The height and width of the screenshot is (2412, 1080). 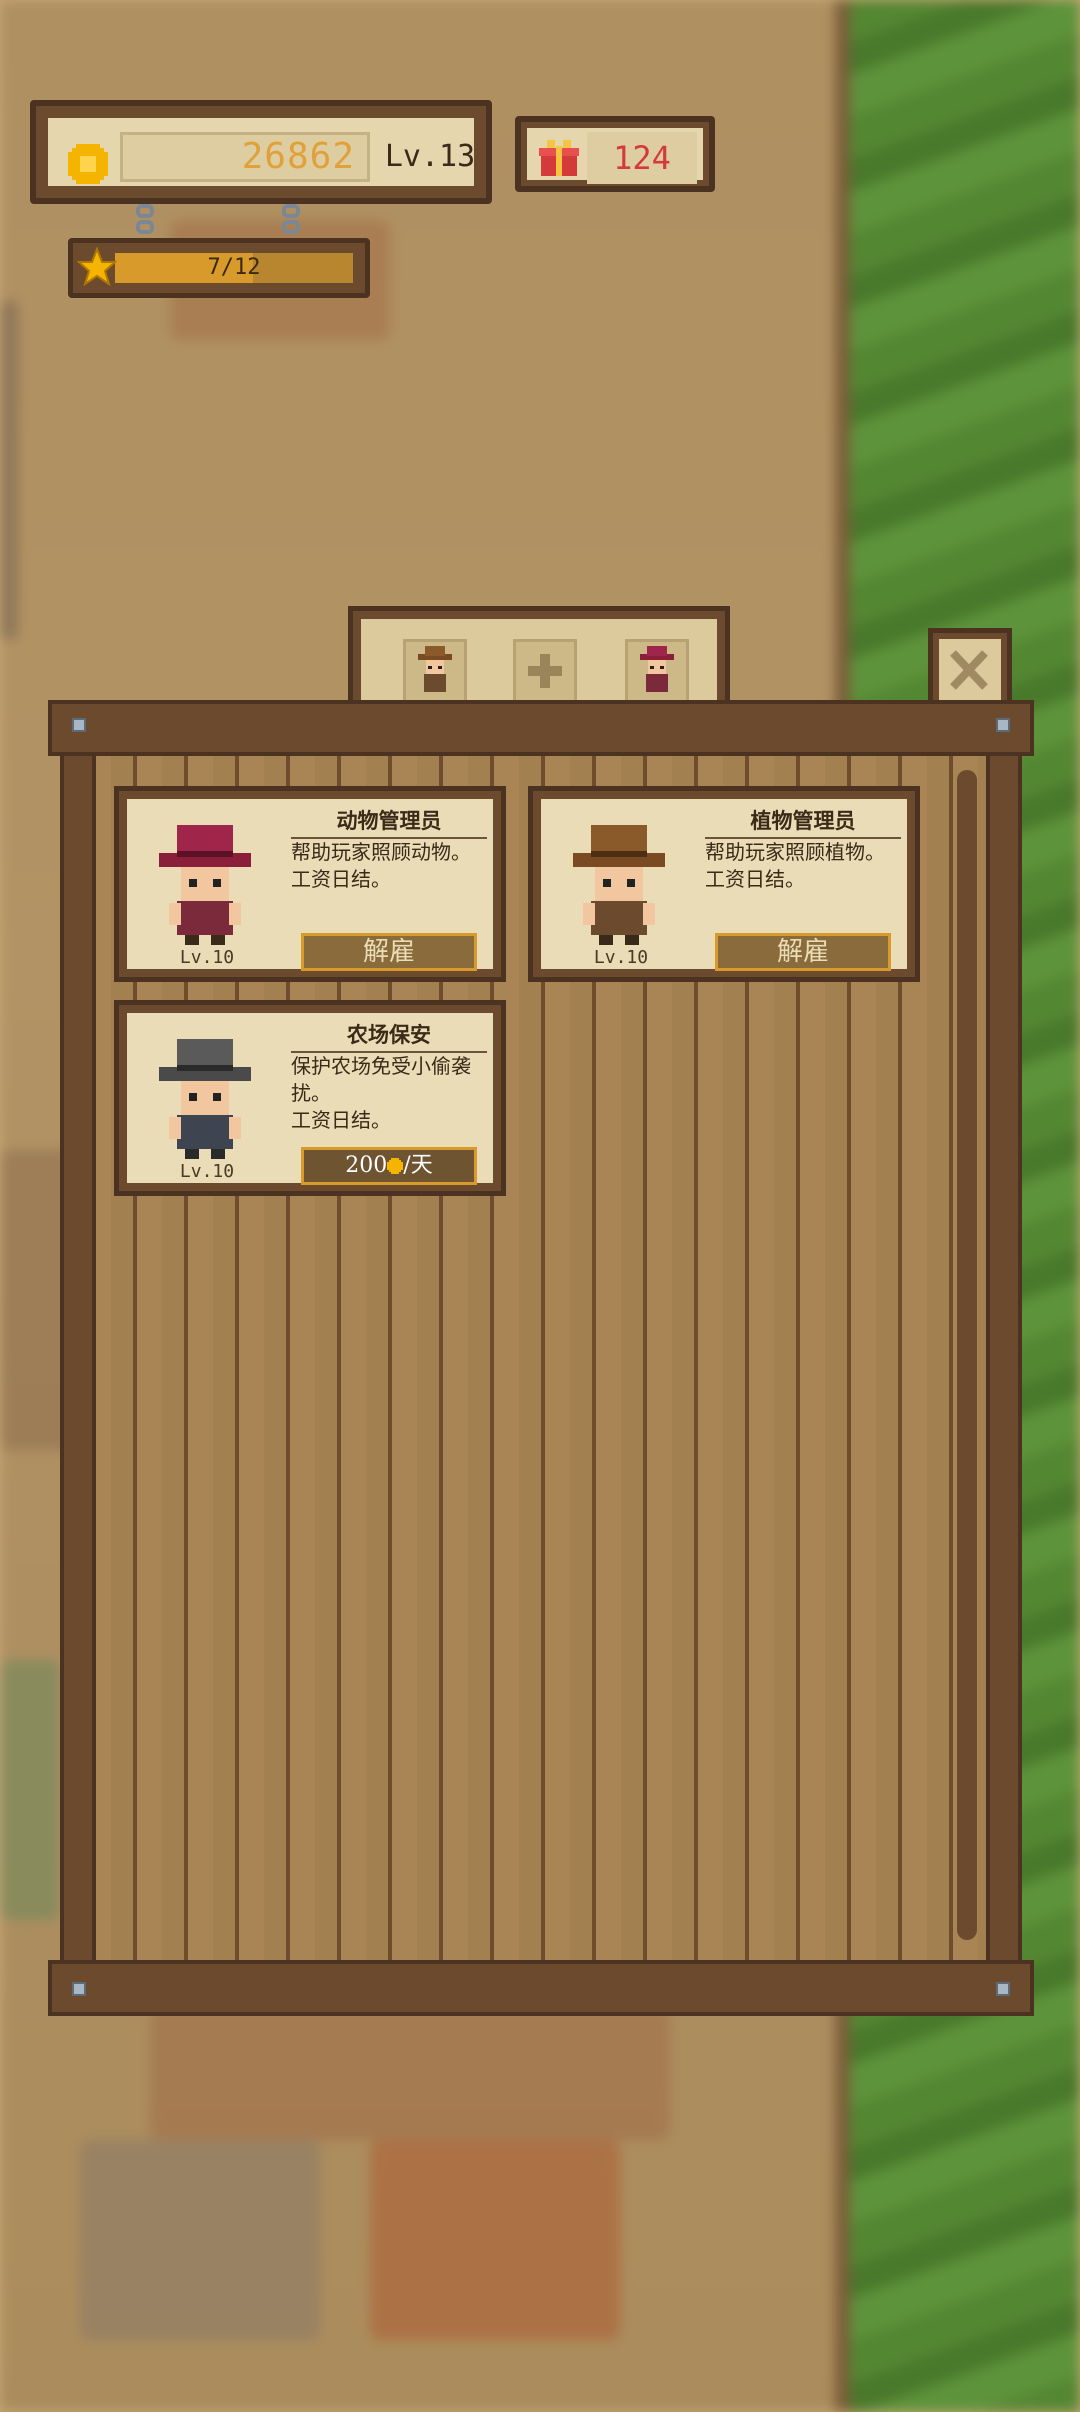 I want to click on coins-level-panel: 26862 Lv.13, so click(x=261, y=152).